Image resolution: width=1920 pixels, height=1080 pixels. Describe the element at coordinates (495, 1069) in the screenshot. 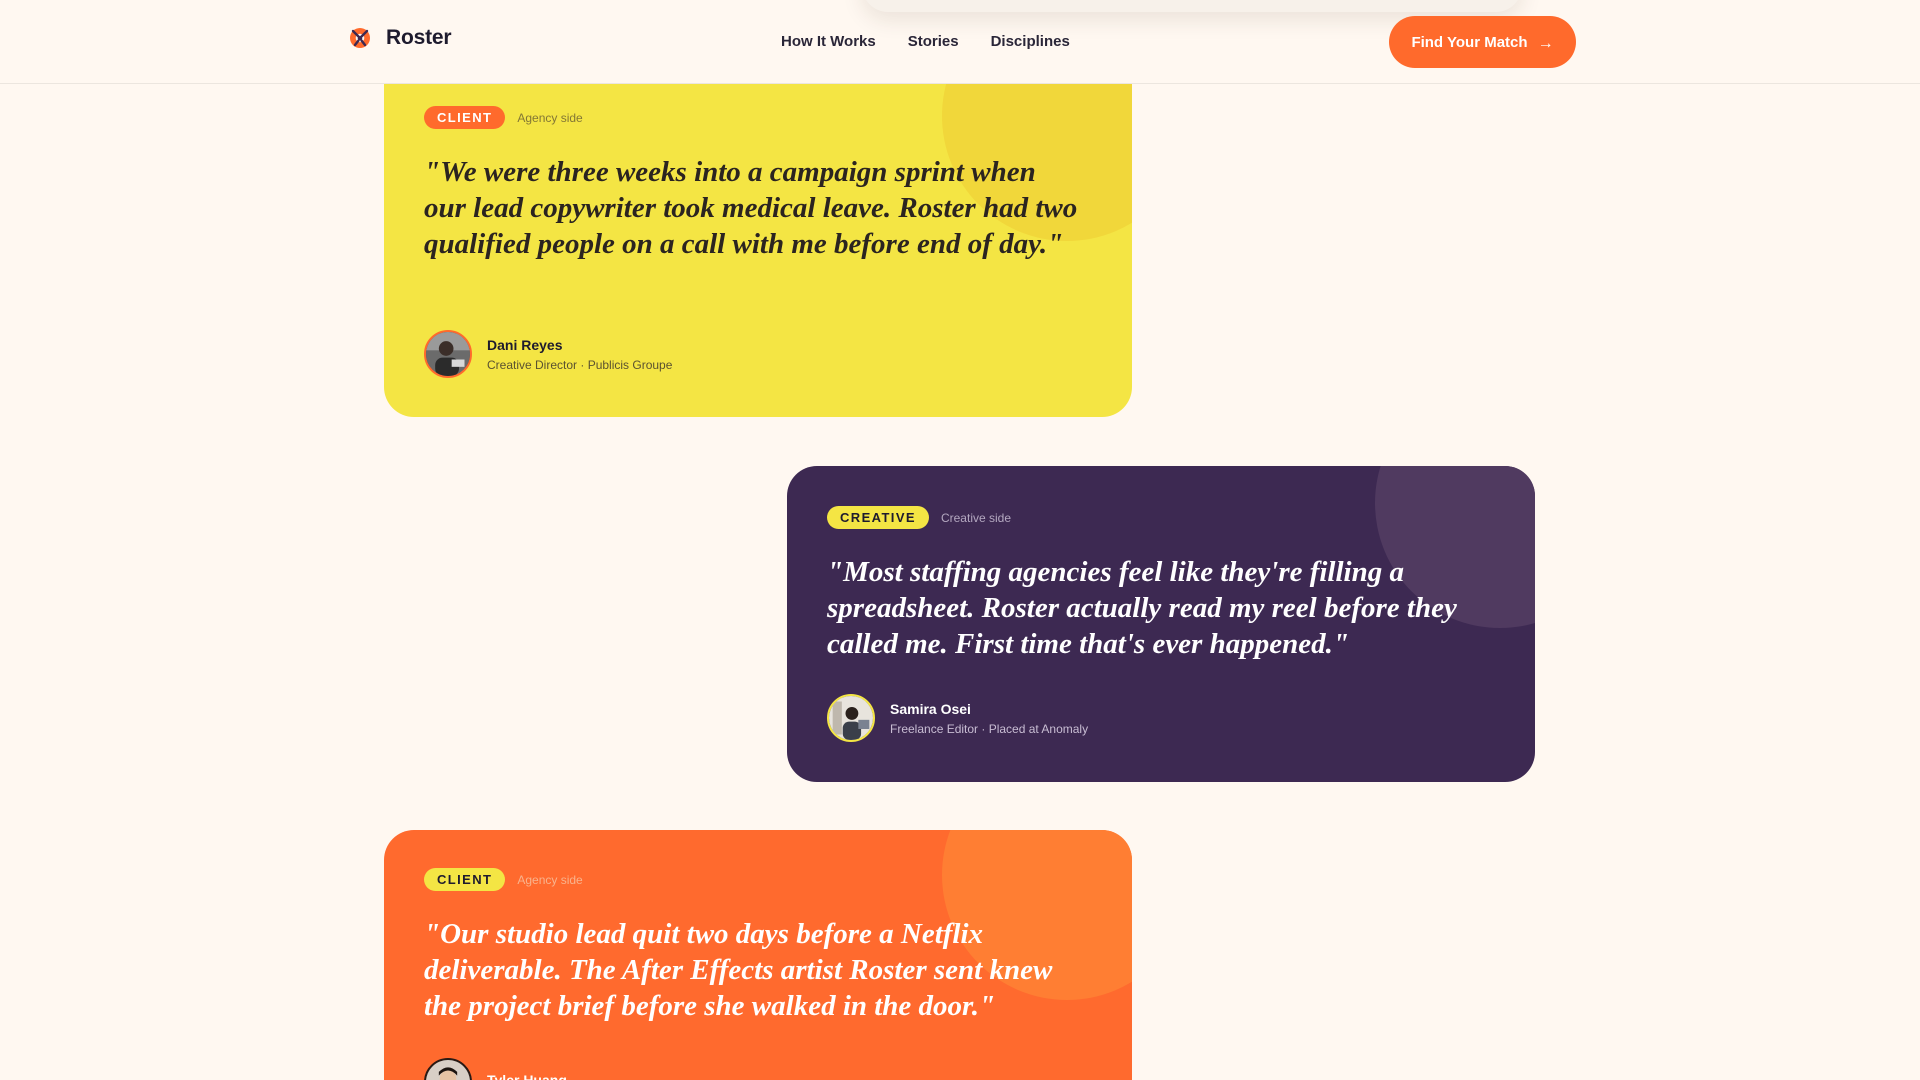

I see `testimonial-author: Tyler Huang` at that location.